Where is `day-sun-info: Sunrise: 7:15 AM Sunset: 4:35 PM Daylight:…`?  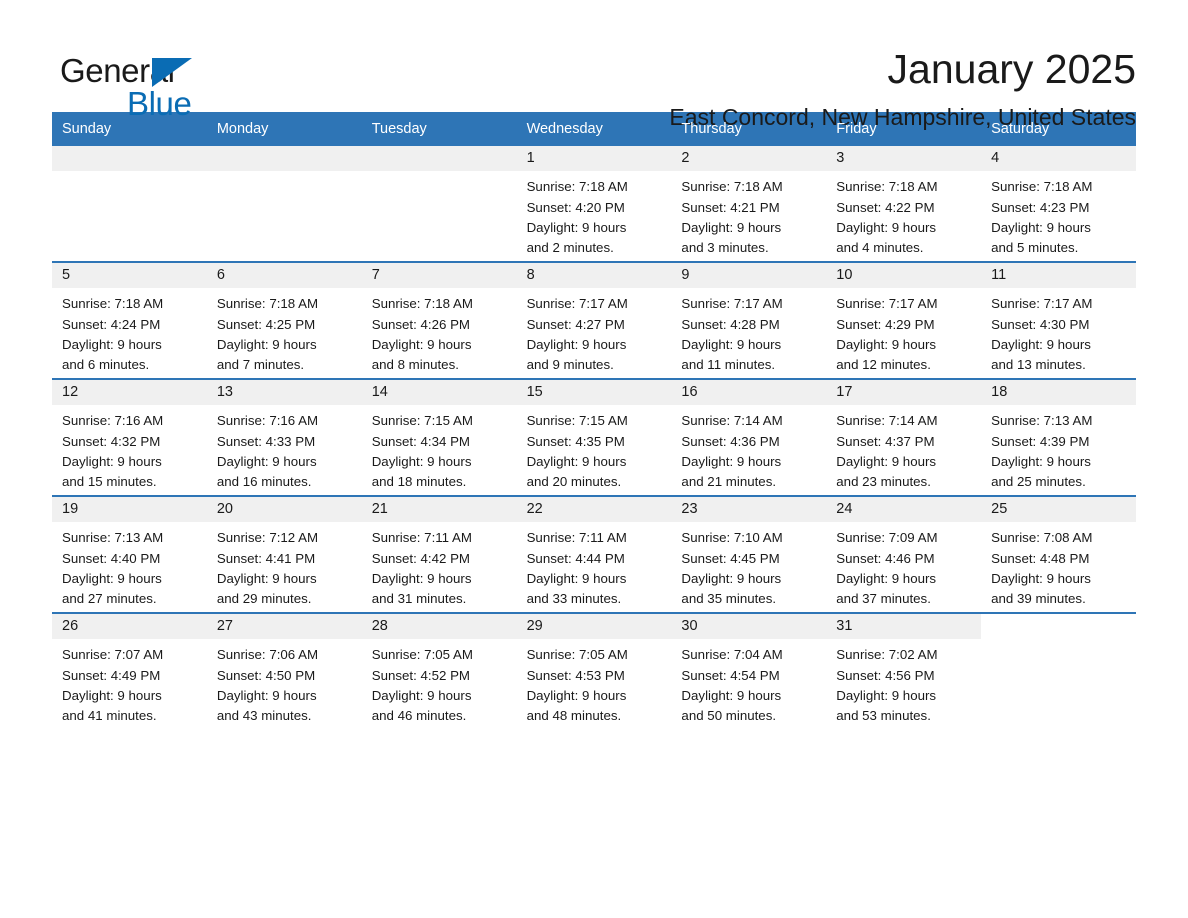 day-sun-info: Sunrise: 7:15 AM Sunset: 4:35 PM Daylight:… is located at coordinates (594, 448).